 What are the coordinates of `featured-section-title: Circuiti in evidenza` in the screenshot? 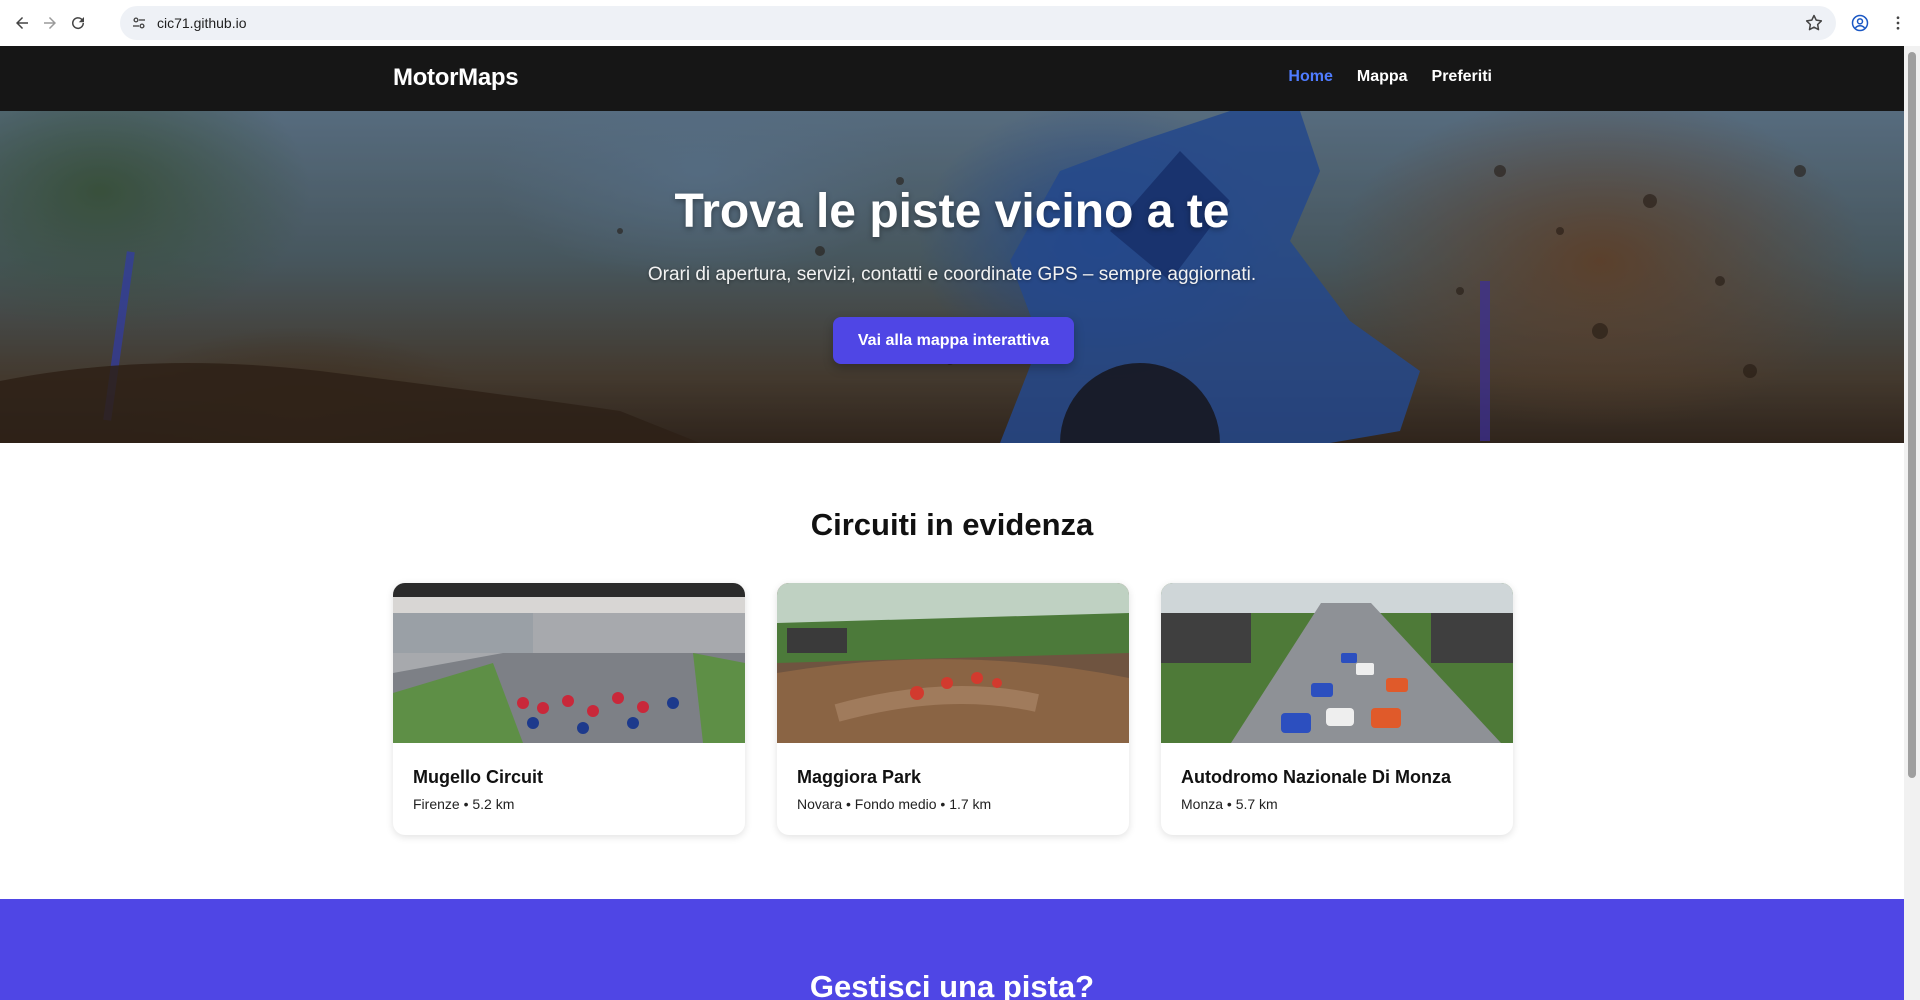 It's located at (952, 524).